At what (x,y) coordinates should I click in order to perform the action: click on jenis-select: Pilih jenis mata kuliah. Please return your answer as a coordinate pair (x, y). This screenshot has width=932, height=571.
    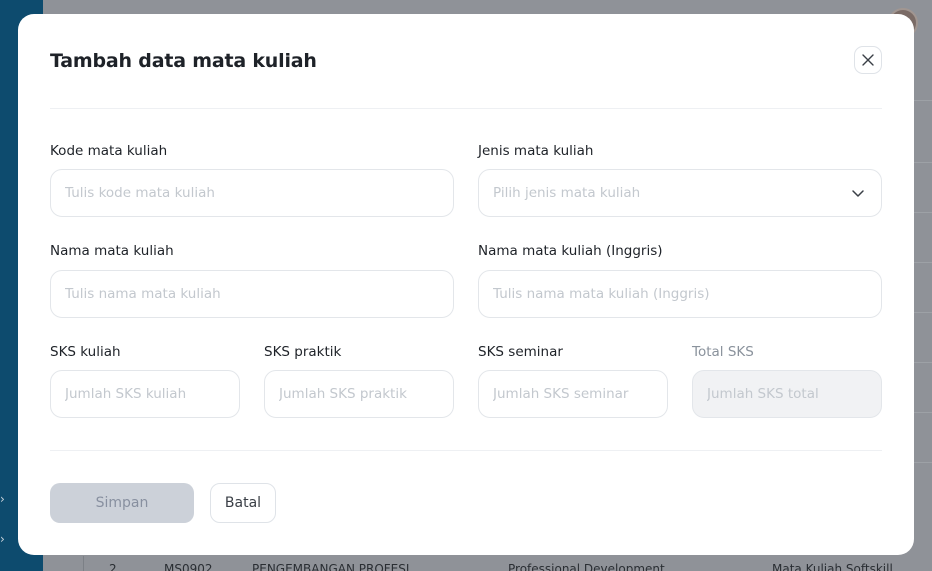
    Looking at the image, I should click on (680, 193).